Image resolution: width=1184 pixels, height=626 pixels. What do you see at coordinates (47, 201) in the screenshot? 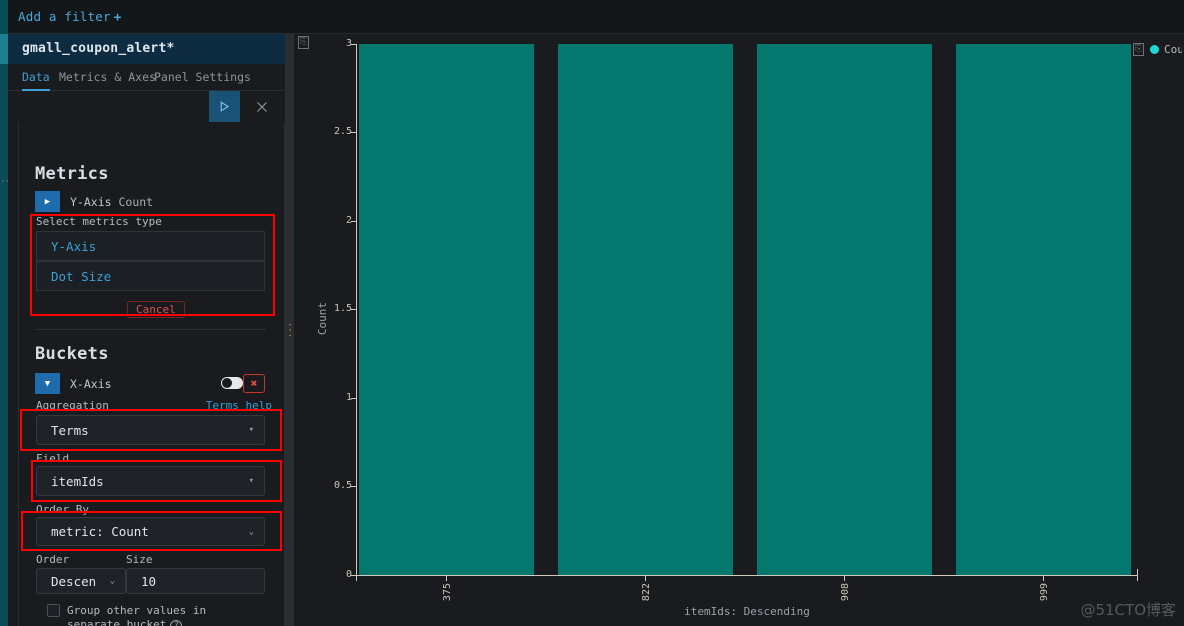
I see `metrics-expand-toggle-icon: ▶` at bounding box center [47, 201].